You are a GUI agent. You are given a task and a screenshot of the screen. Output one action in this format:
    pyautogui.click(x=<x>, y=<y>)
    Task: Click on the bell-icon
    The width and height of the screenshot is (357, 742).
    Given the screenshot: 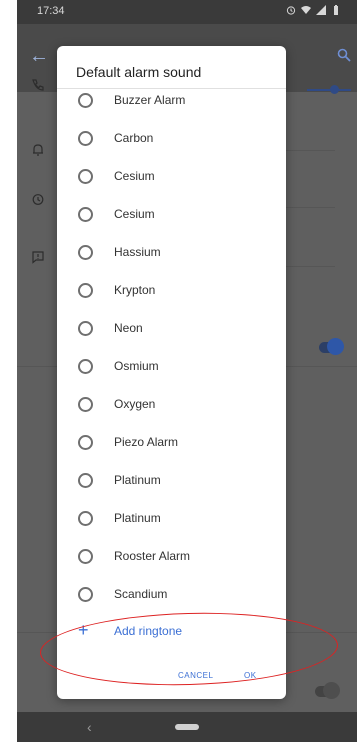 What is the action you would take?
    pyautogui.click(x=38, y=150)
    